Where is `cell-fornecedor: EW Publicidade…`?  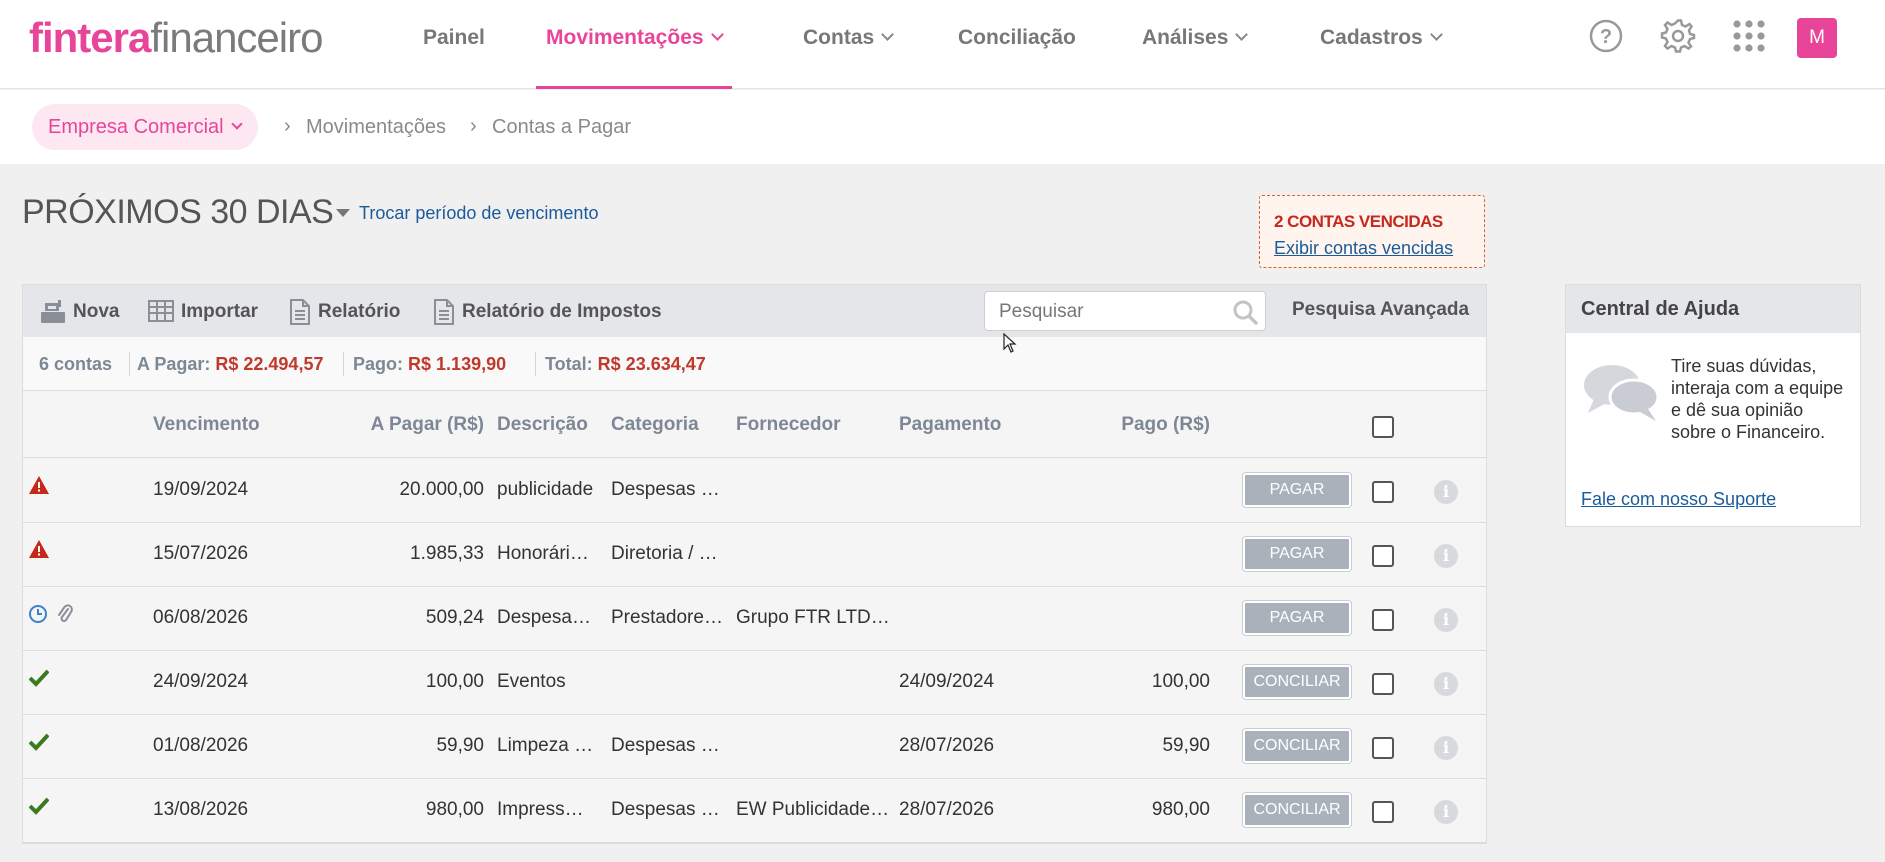 cell-fornecedor: EW Publicidade… is located at coordinates (813, 809).